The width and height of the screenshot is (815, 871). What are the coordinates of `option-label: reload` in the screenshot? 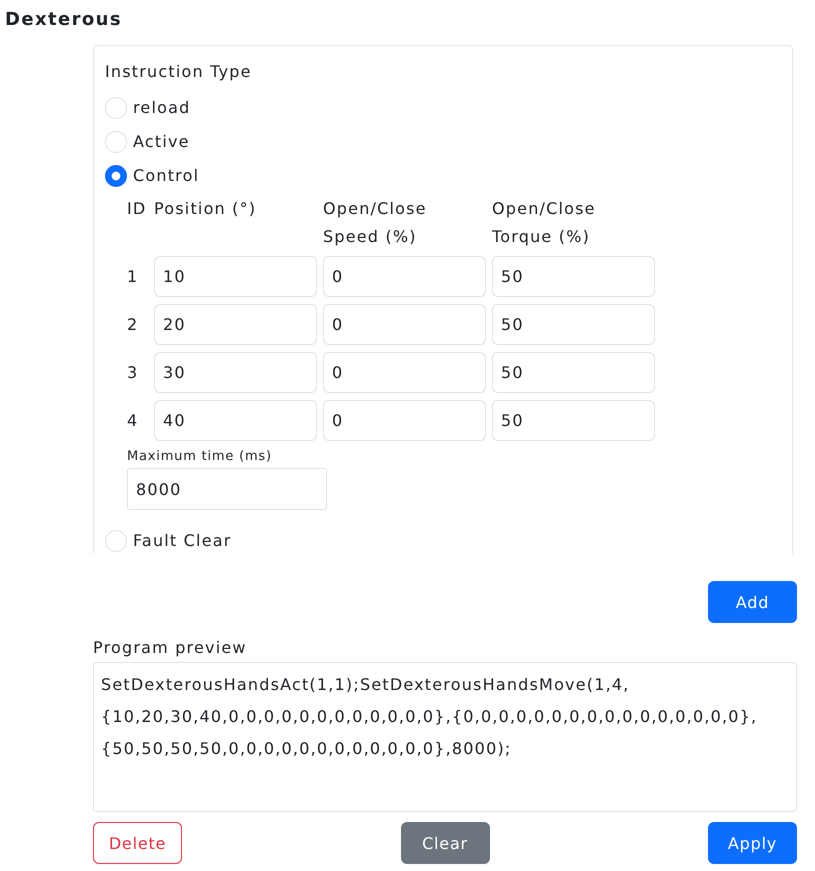 It's located at (161, 108).